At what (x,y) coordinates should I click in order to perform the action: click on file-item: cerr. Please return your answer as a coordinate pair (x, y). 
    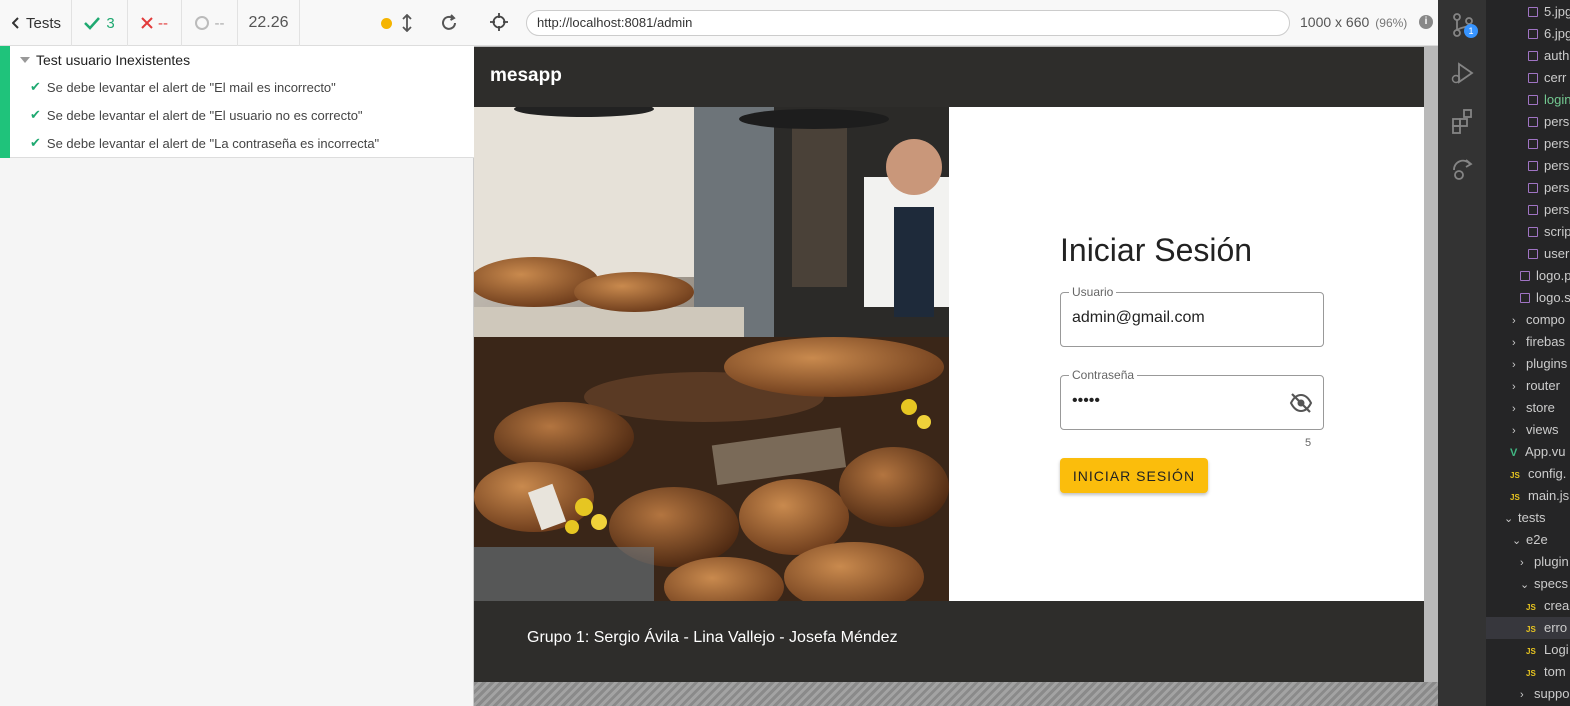
    Looking at the image, I should click on (1528, 78).